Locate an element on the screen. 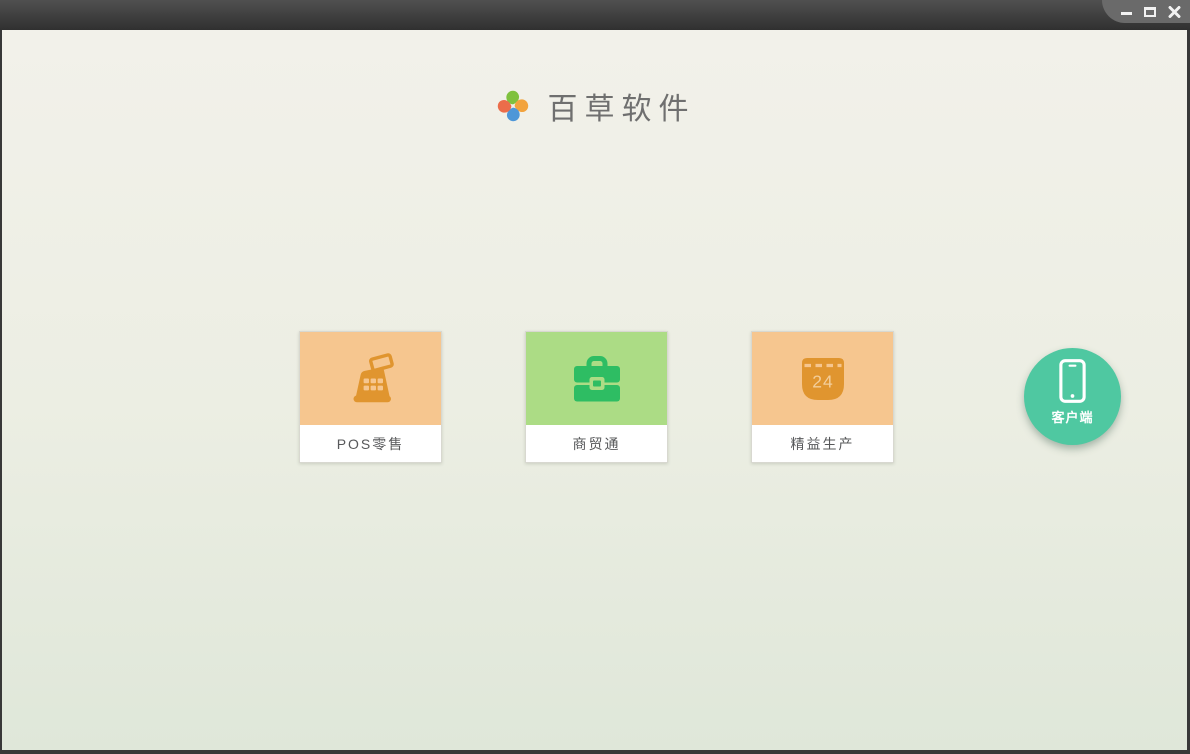 This screenshot has width=1190, height=754. card-lean-production-tile: 24 is located at coordinates (822, 378).